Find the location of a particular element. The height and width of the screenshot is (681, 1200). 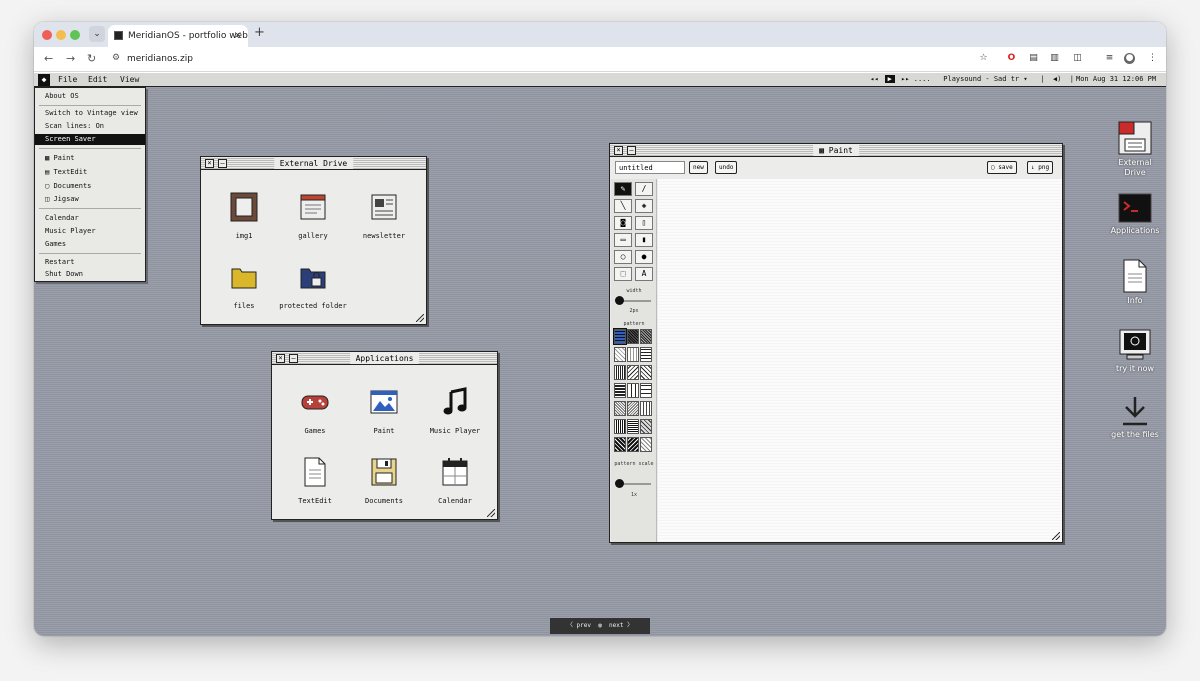

tab-search-button: ⌄ is located at coordinates (97, 34).